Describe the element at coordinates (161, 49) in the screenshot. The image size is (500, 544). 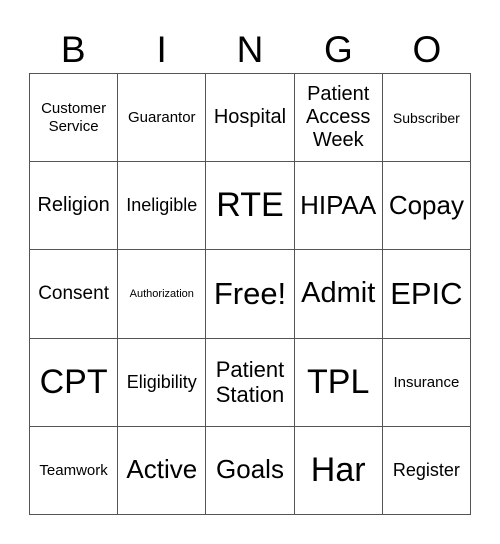
I see `header-letter-i: I` at that location.